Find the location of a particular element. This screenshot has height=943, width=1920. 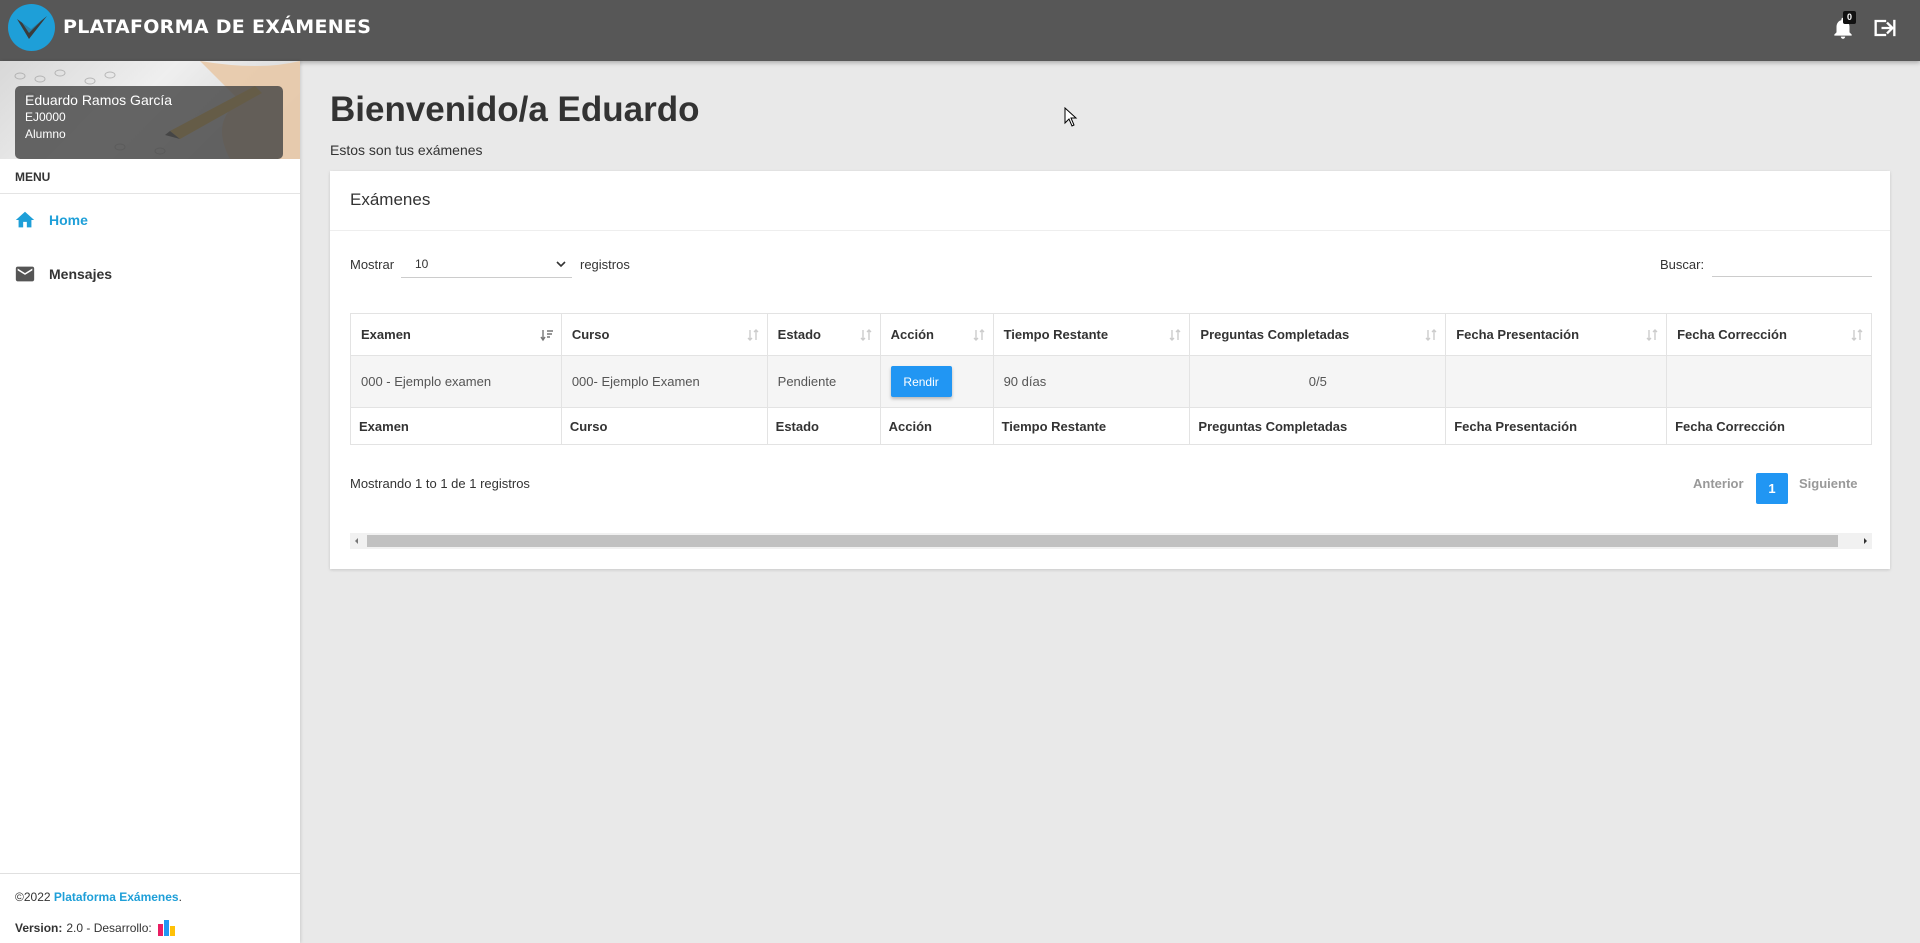

footer-divider is located at coordinates (150, 873).